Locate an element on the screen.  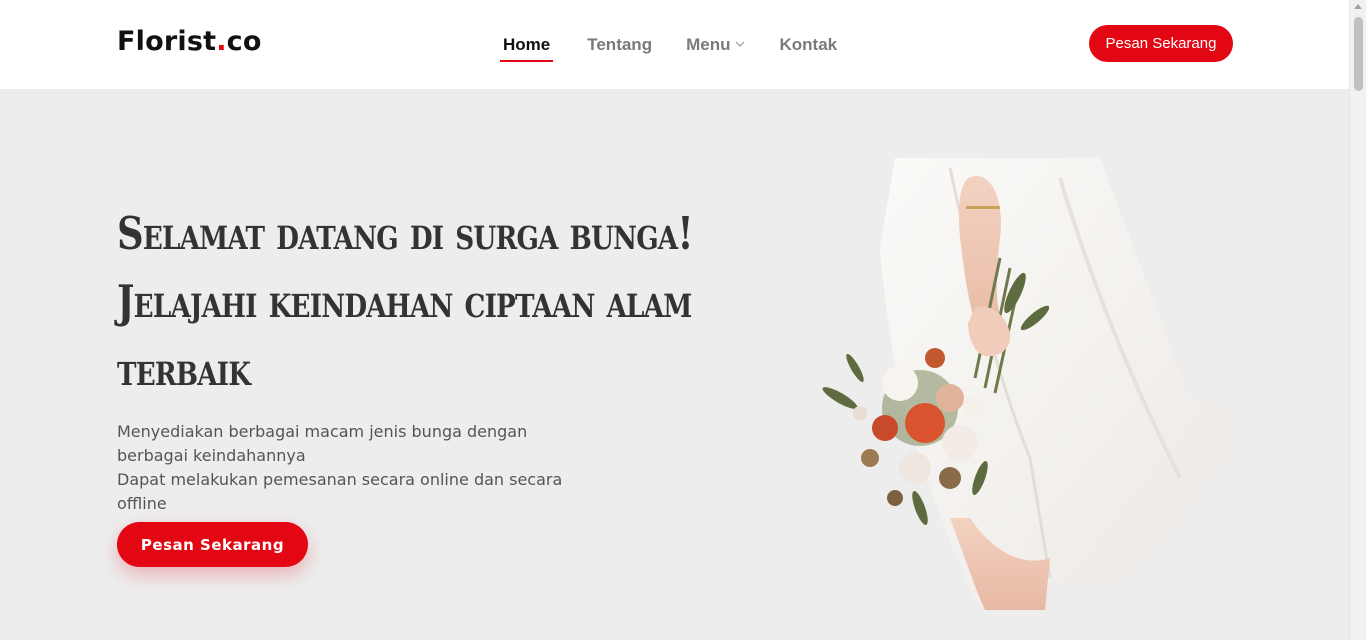
hero-title-line-2: Jelajahi keindahan ciptaan alam is located at coordinates (404, 301).